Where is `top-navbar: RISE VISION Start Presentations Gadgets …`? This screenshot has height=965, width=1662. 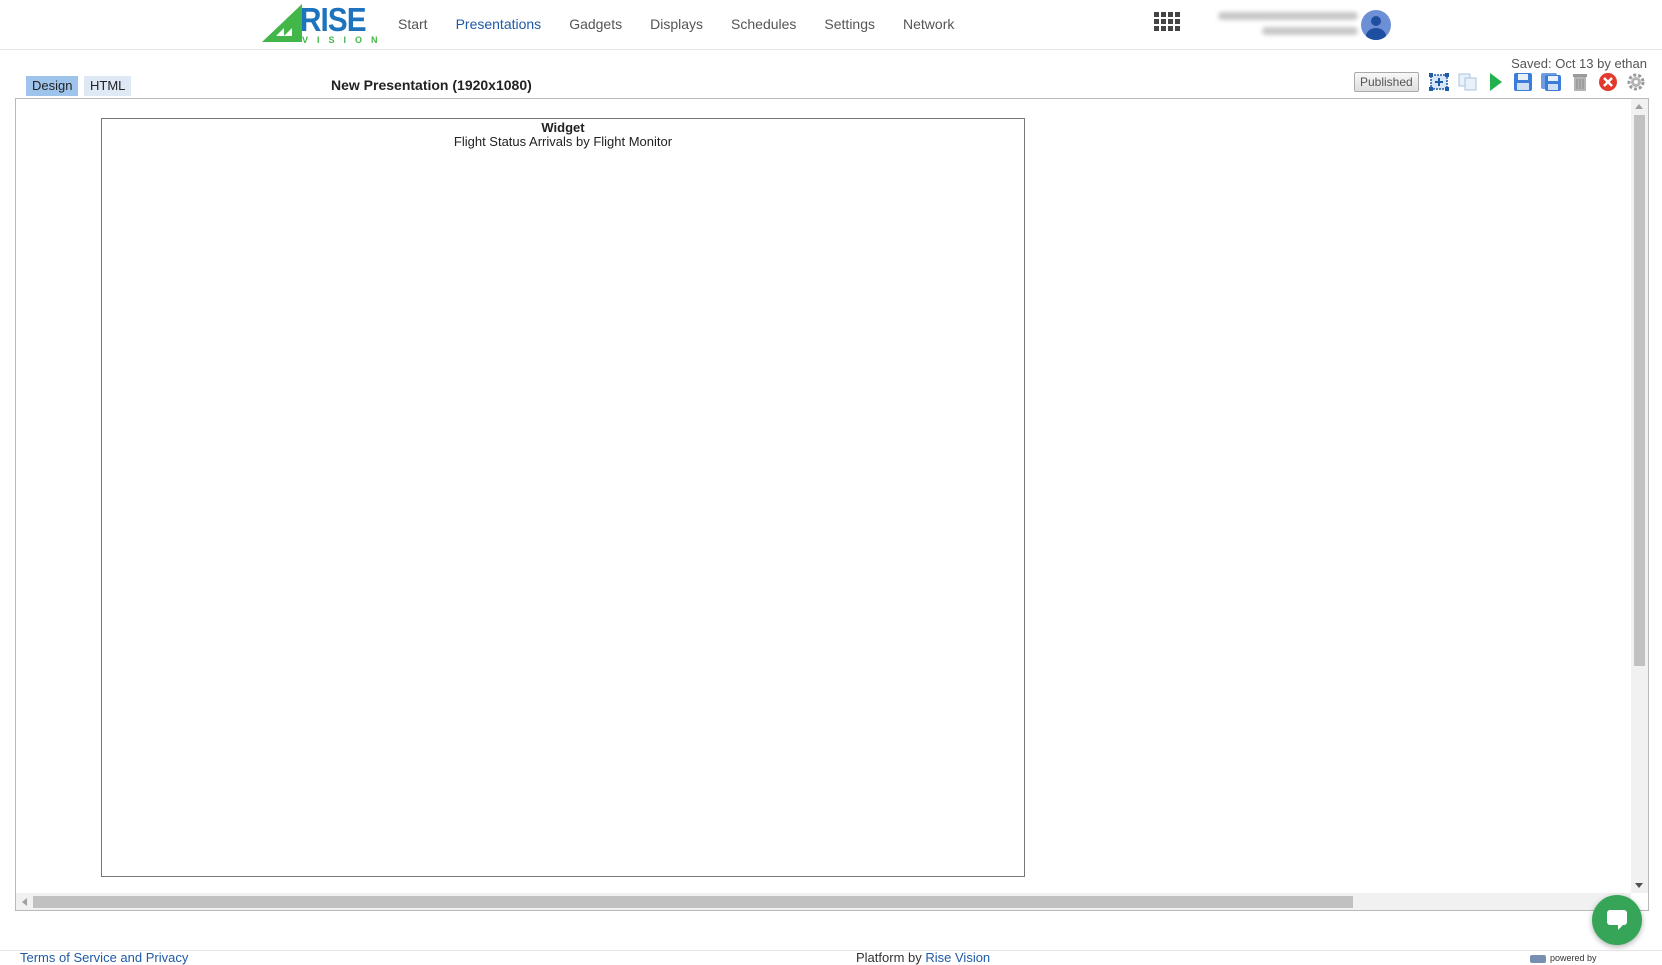
top-navbar: RISE VISION Start Presentations Gadgets … is located at coordinates (831, 25).